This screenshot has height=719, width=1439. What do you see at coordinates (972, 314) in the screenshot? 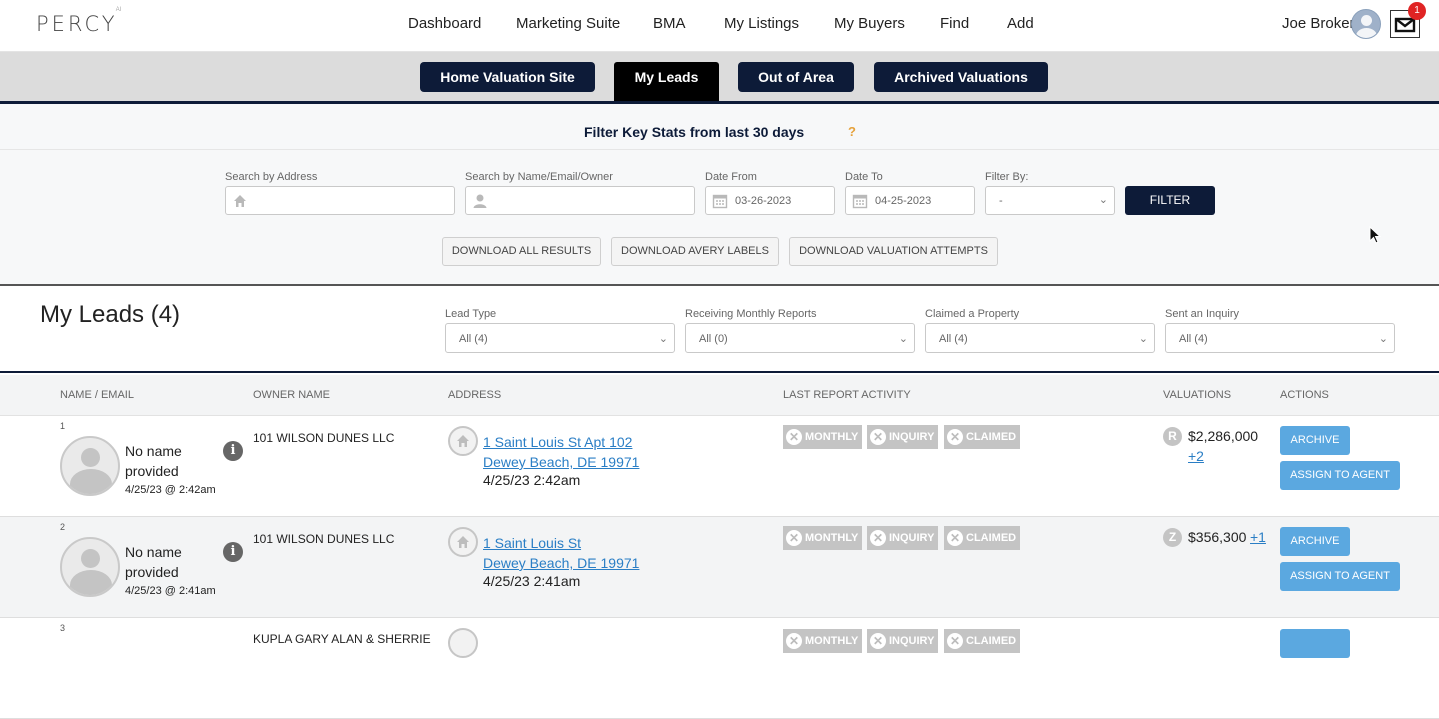
I see `claimed-property-label: Claimed a Property` at bounding box center [972, 314].